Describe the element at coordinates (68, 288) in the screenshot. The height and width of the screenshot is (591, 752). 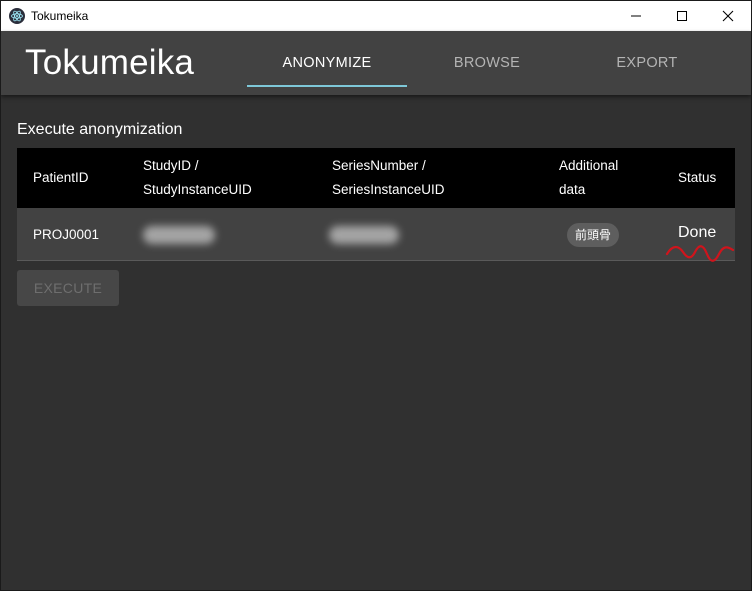
I see `execute-button: EXECUTE` at that location.